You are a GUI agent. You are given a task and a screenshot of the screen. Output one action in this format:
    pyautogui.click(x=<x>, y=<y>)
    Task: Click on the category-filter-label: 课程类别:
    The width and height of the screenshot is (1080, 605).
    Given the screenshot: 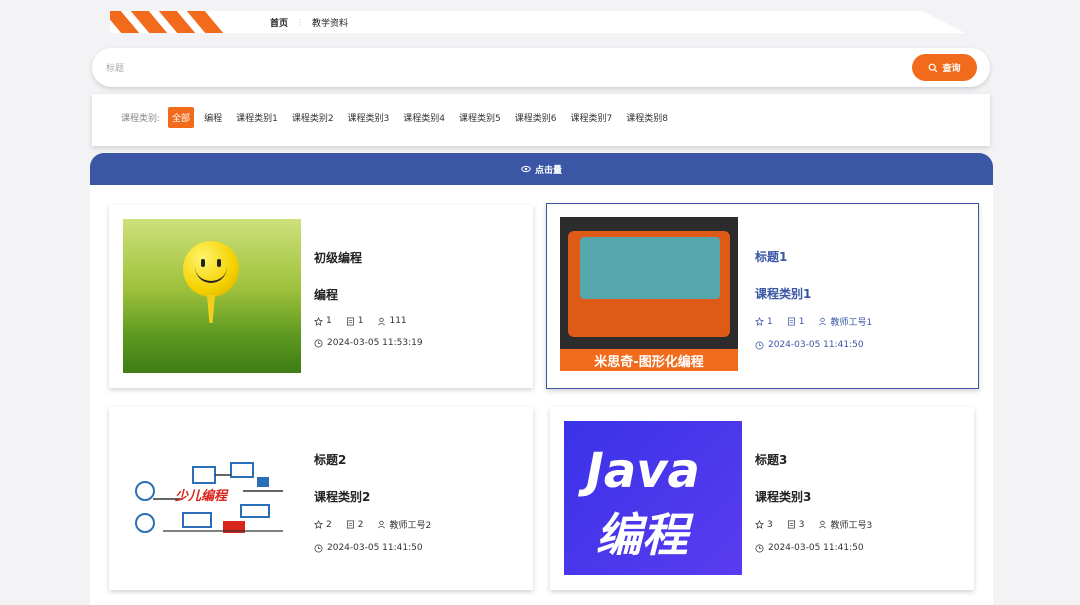 What is the action you would take?
    pyautogui.click(x=141, y=119)
    